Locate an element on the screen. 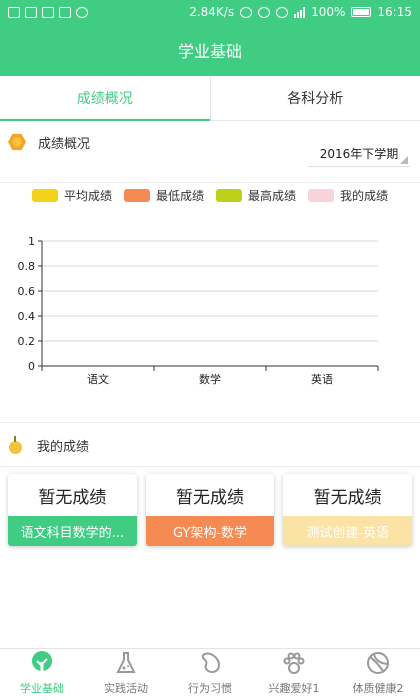 Image resolution: width=420 pixels, height=700 pixels. nav-item: 学业基础 is located at coordinates (42, 674).